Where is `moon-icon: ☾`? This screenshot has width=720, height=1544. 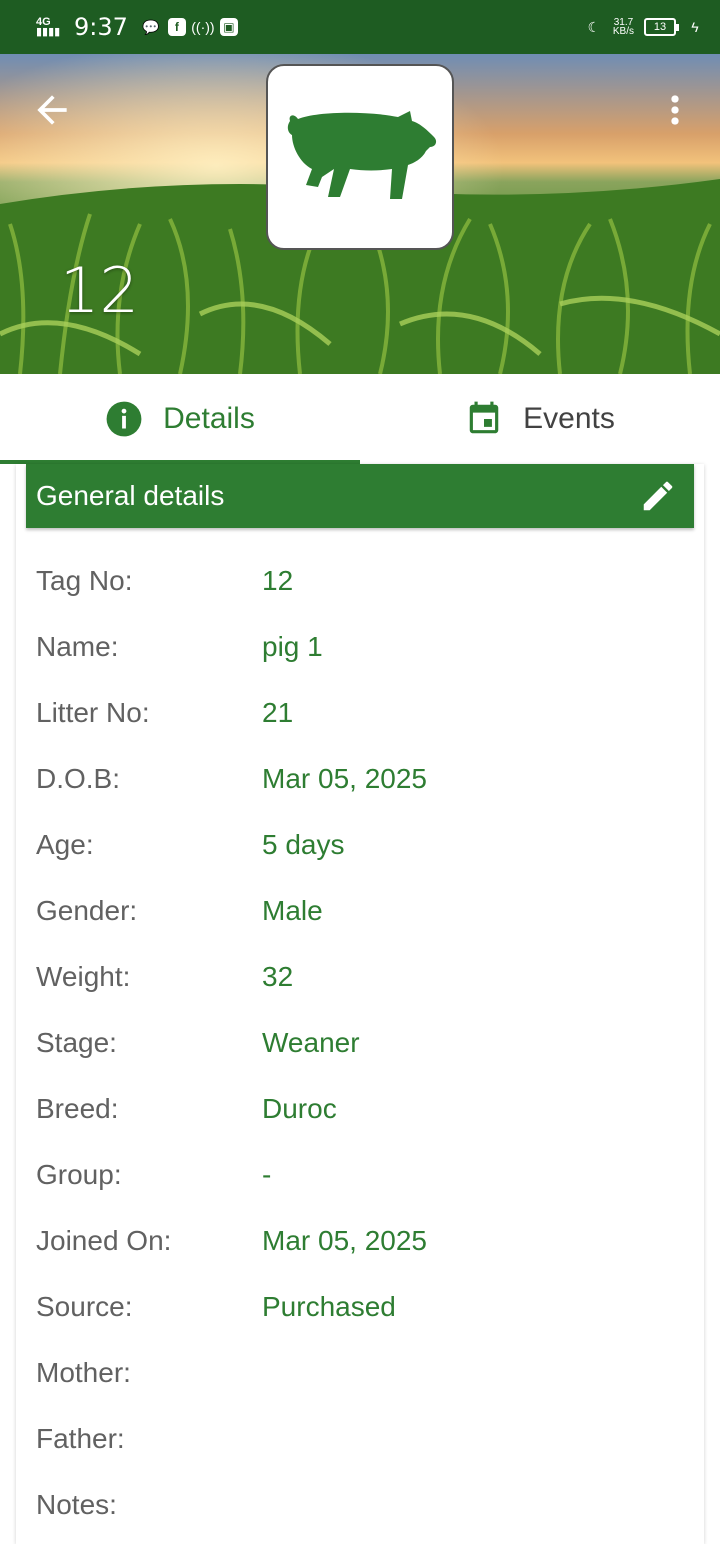 moon-icon: ☾ is located at coordinates (594, 26).